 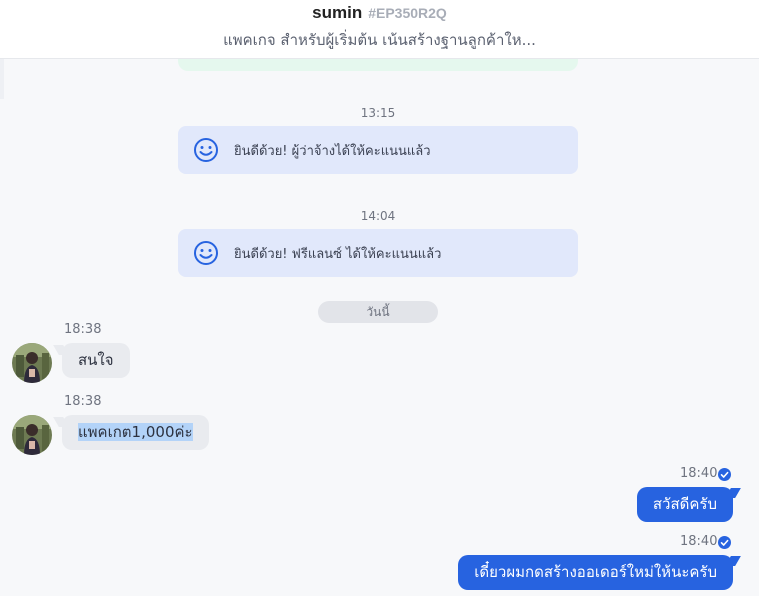 I want to click on outgoing-message: เดี๋ยวผมกดสร้างออเดอร์ใหม่ให้นะครับ, so click(x=595, y=572).